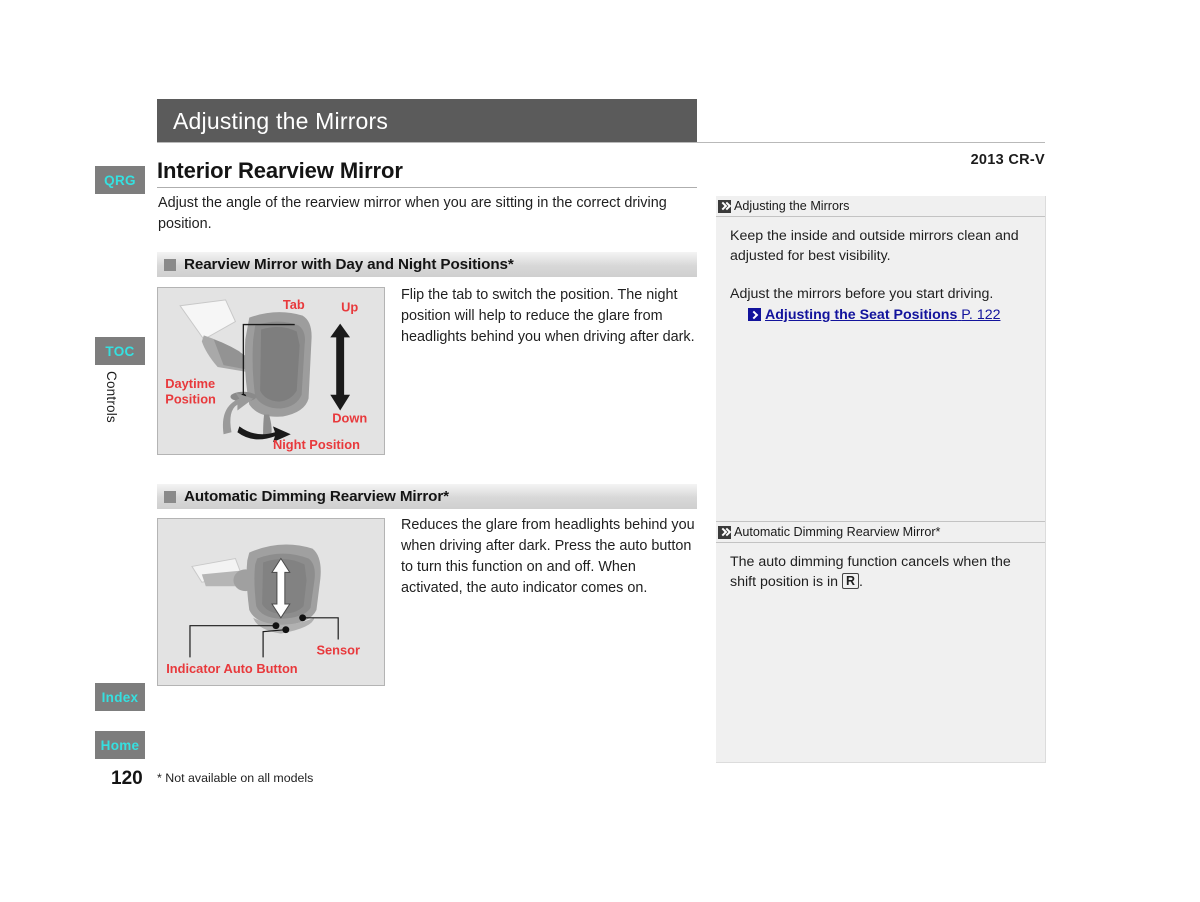  I want to click on sidebar-tab-home-label: Home, so click(120, 745).